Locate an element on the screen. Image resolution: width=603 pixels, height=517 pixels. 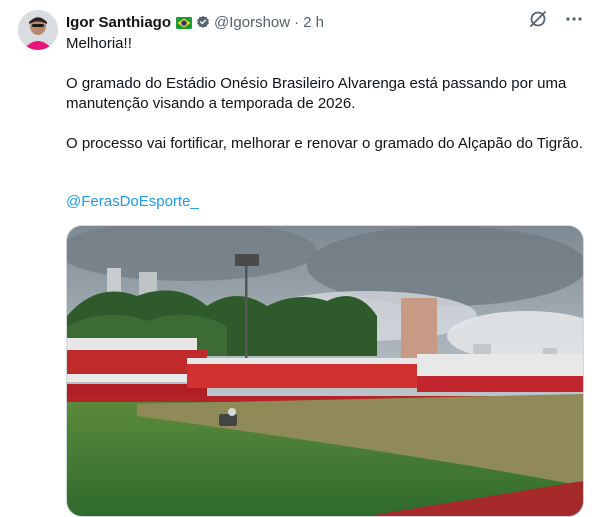
author-name: Igor Santhiago is located at coordinates (118, 22).